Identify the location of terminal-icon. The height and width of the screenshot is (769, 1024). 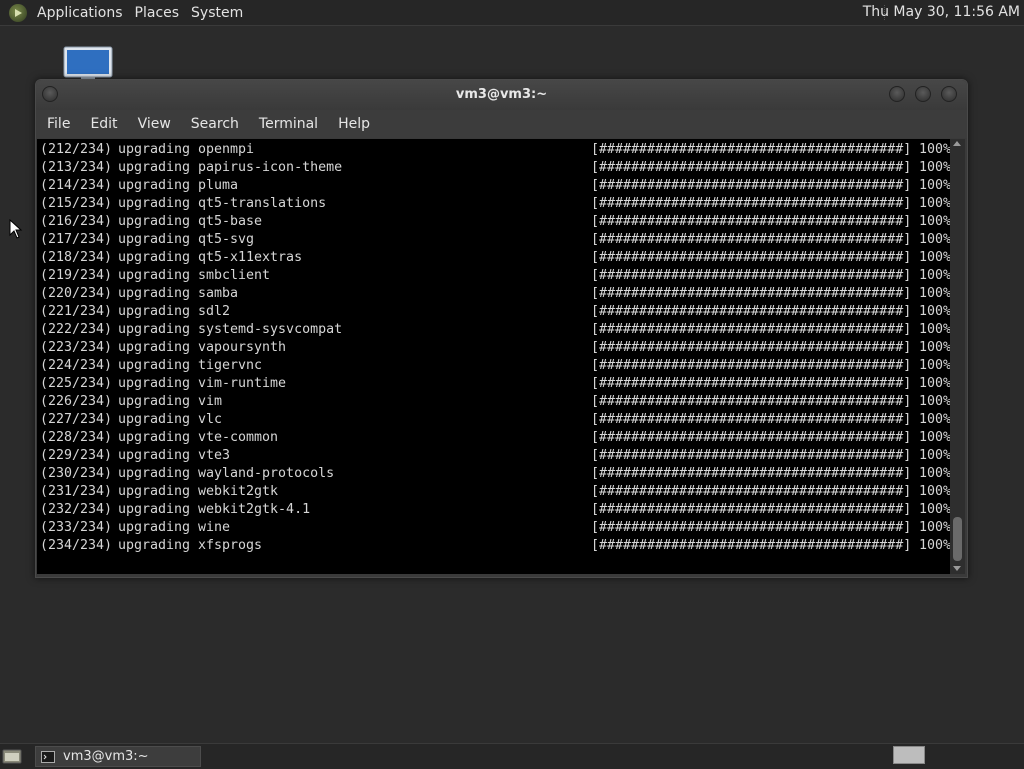
(48, 756).